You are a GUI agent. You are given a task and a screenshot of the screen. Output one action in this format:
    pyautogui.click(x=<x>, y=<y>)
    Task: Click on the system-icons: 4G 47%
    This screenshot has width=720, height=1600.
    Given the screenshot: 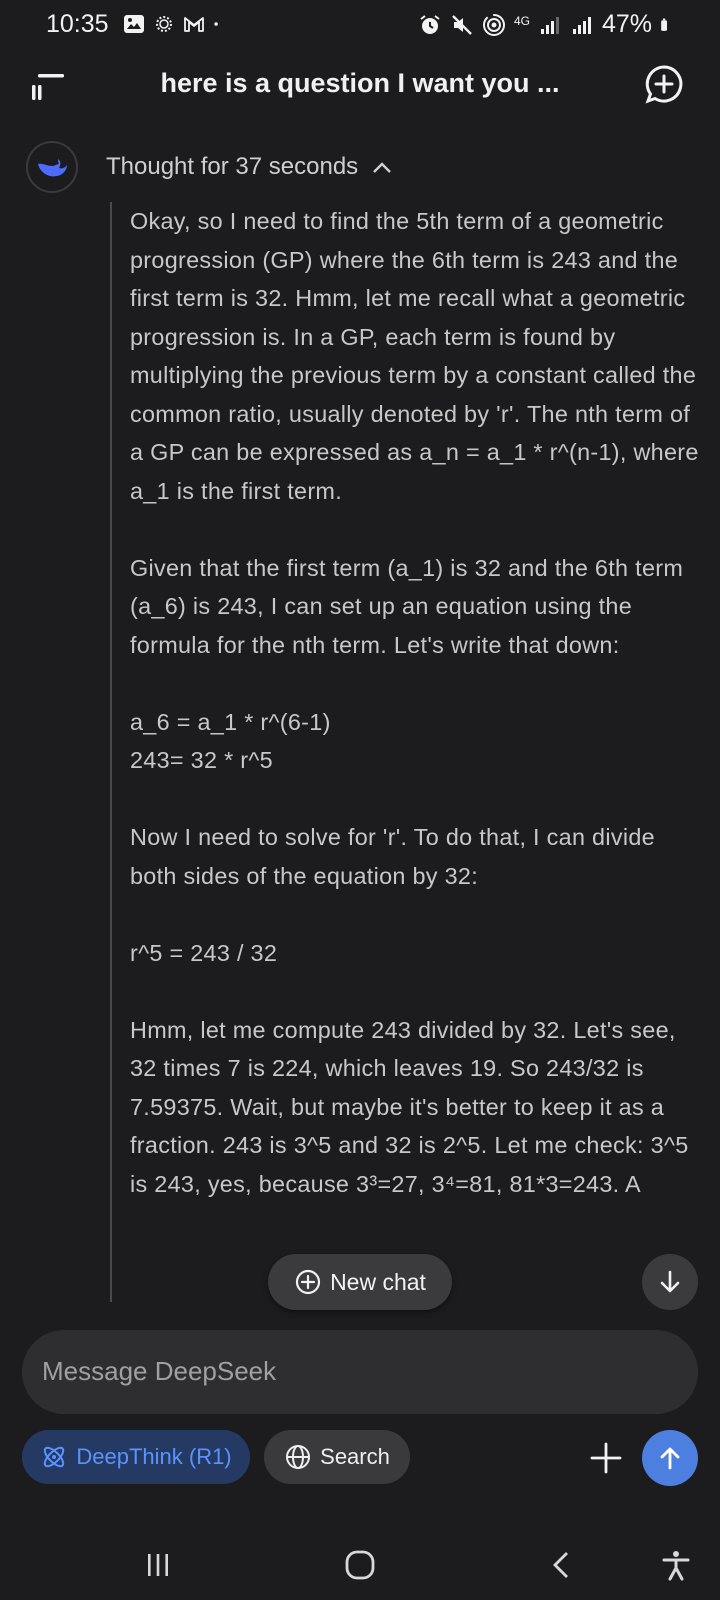 What is the action you would take?
    pyautogui.click(x=546, y=24)
    